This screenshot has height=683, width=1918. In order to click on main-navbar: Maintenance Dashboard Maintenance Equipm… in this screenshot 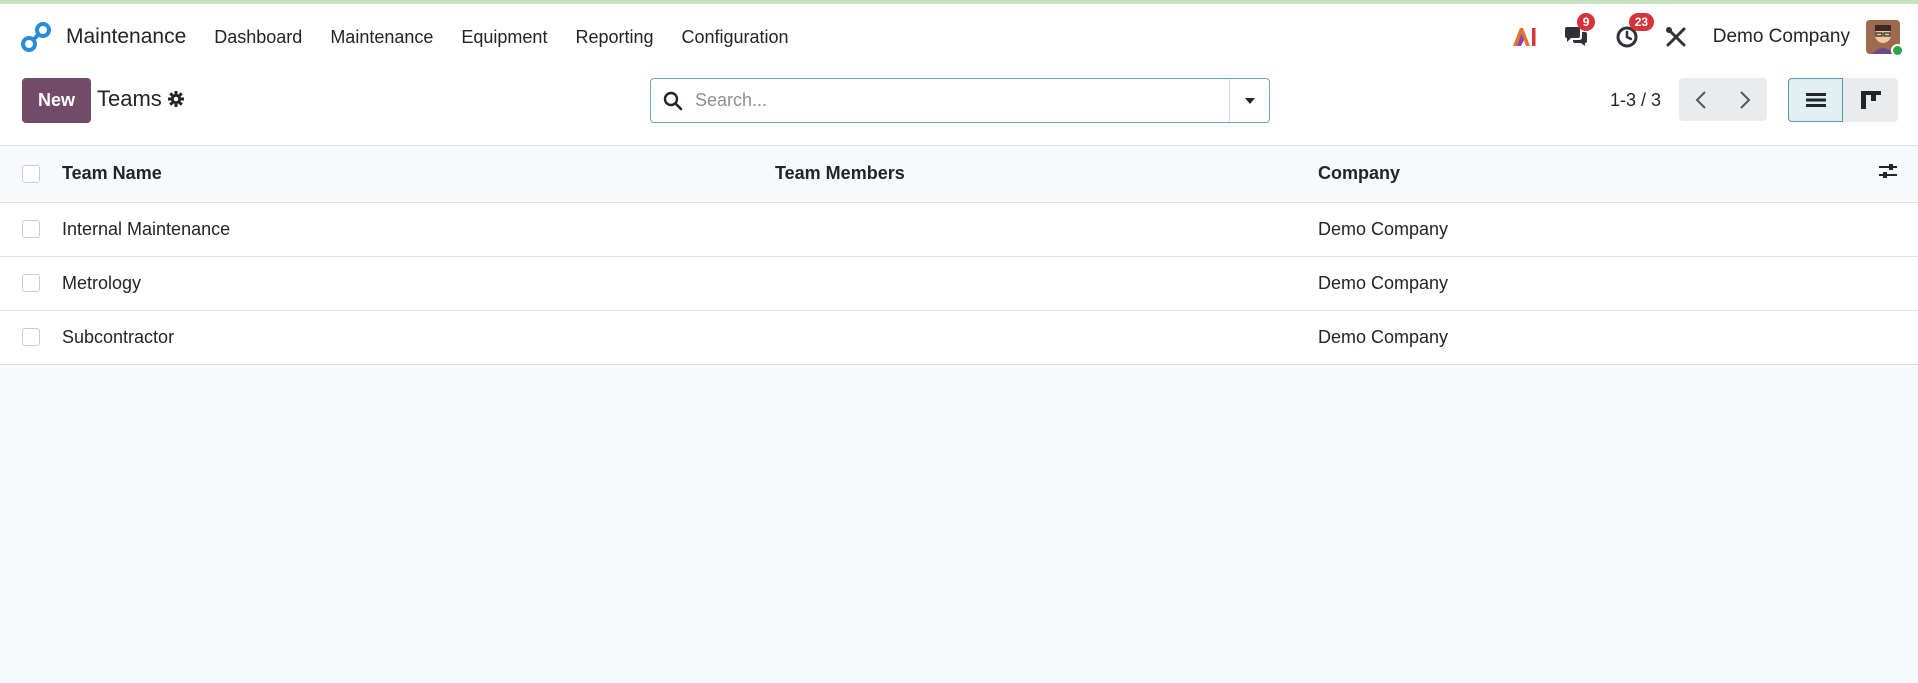, I will do `click(959, 37)`.